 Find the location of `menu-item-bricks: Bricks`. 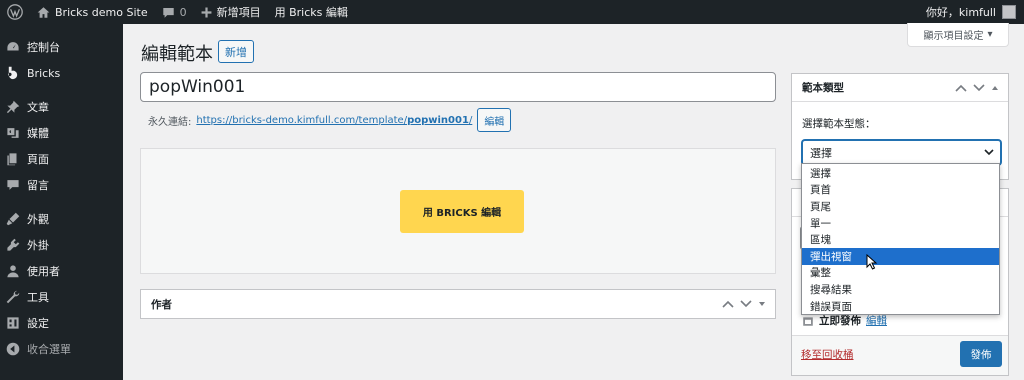

menu-item-bricks: Bricks is located at coordinates (61, 73).